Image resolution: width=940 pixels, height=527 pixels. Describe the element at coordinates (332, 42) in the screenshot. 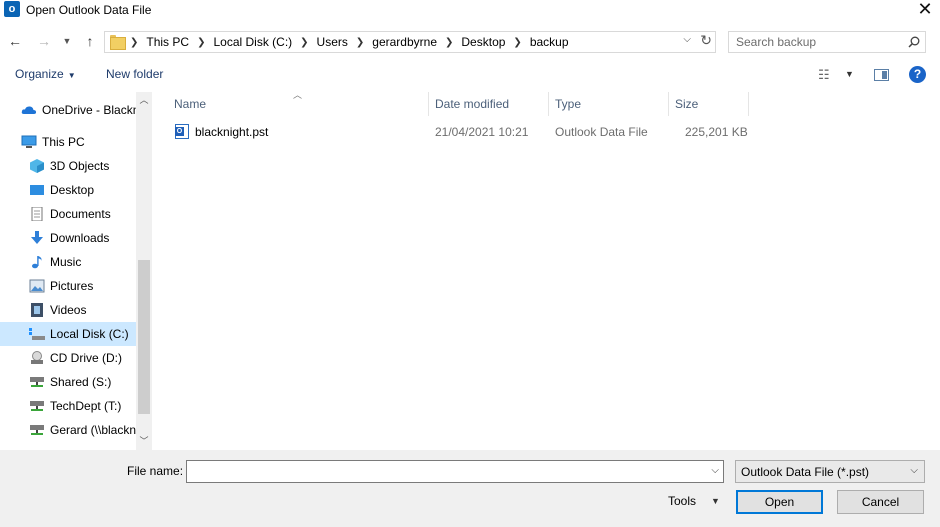

I see `breadcrumb-users: Users` at that location.